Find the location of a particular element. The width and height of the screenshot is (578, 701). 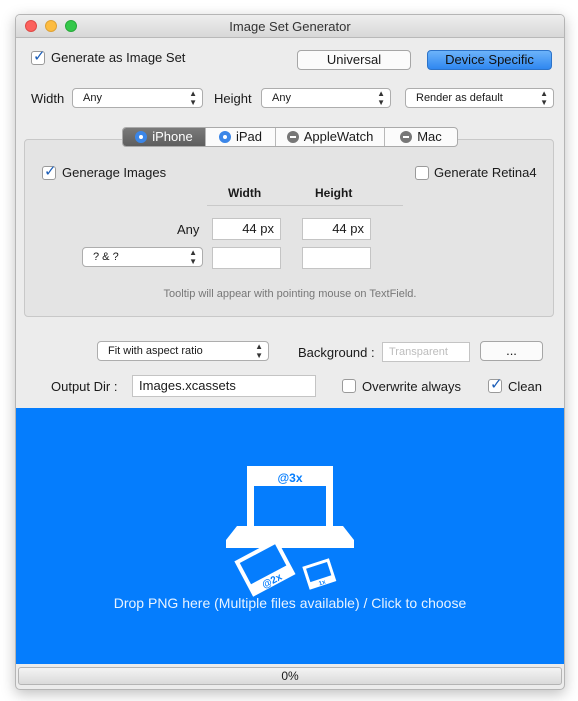

background-label: Background : is located at coordinates (336, 352).